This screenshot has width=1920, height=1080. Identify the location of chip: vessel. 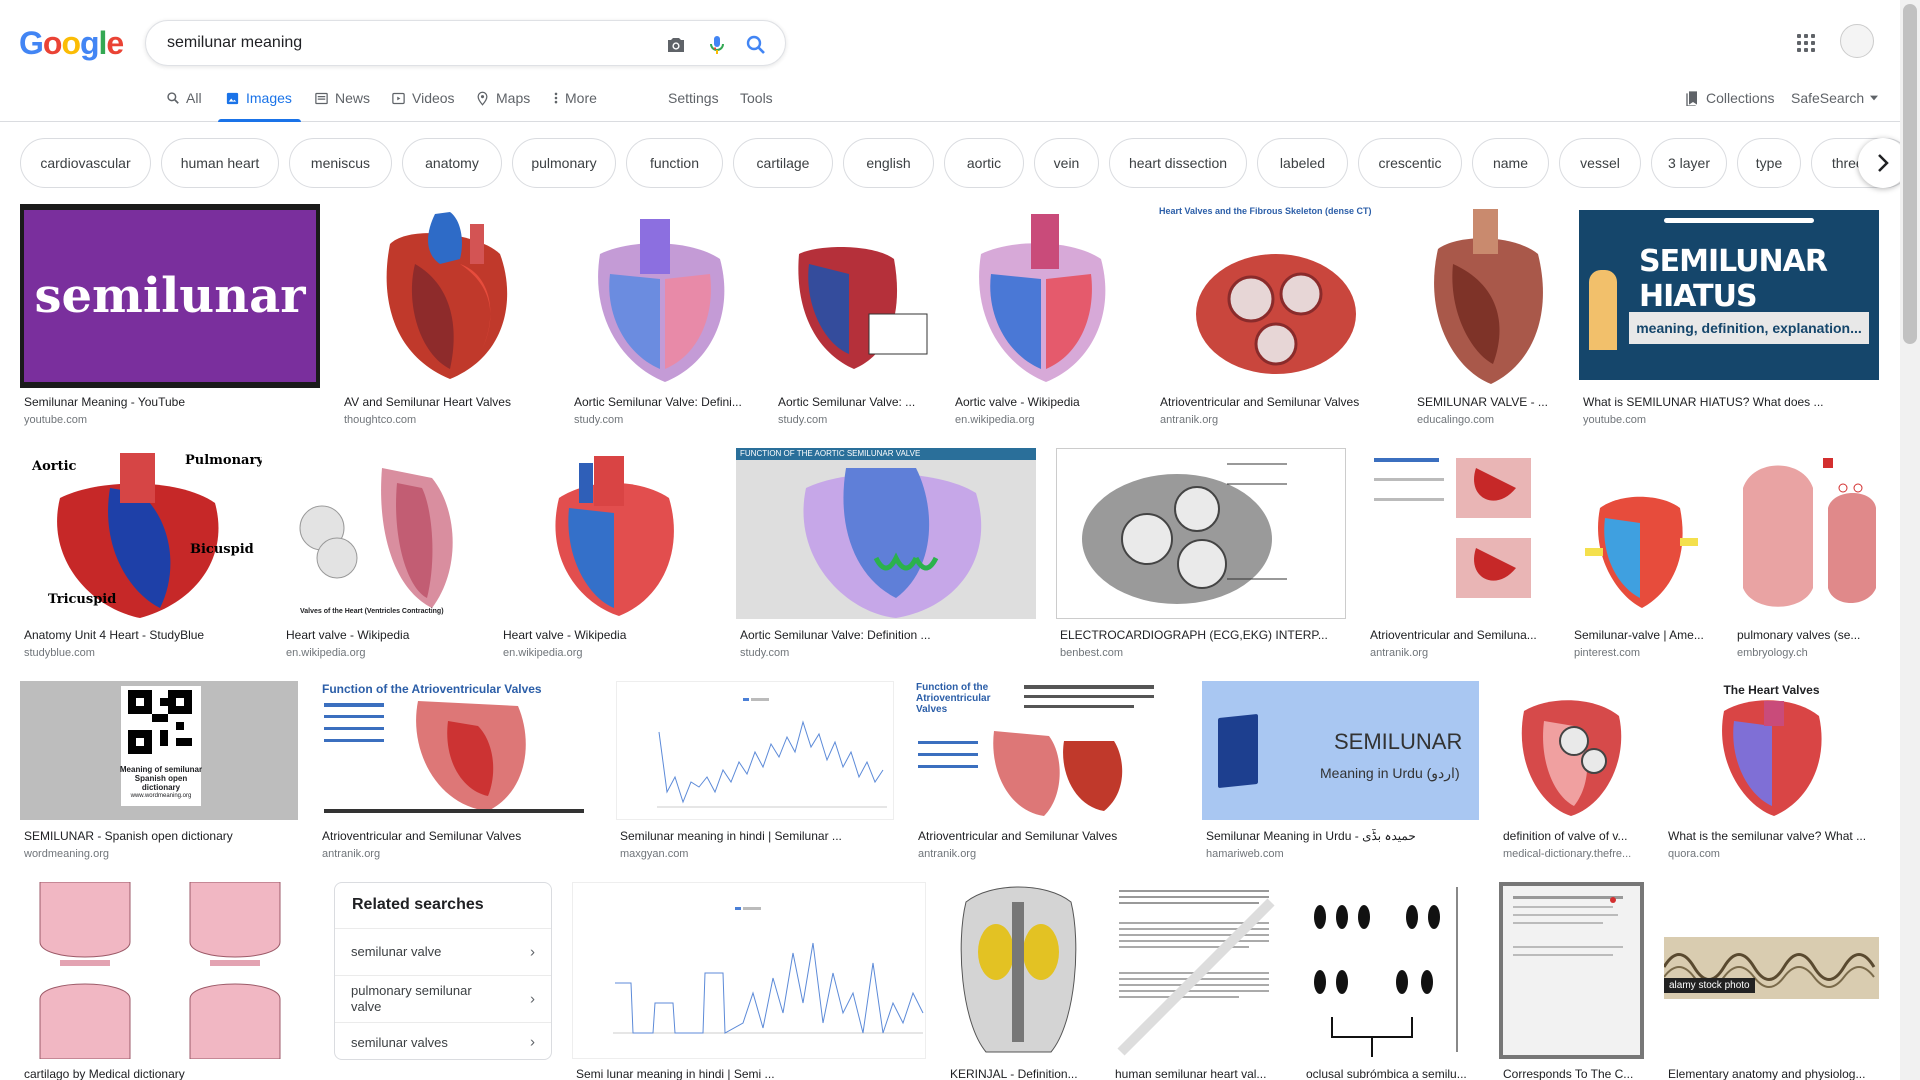
(1600, 163).